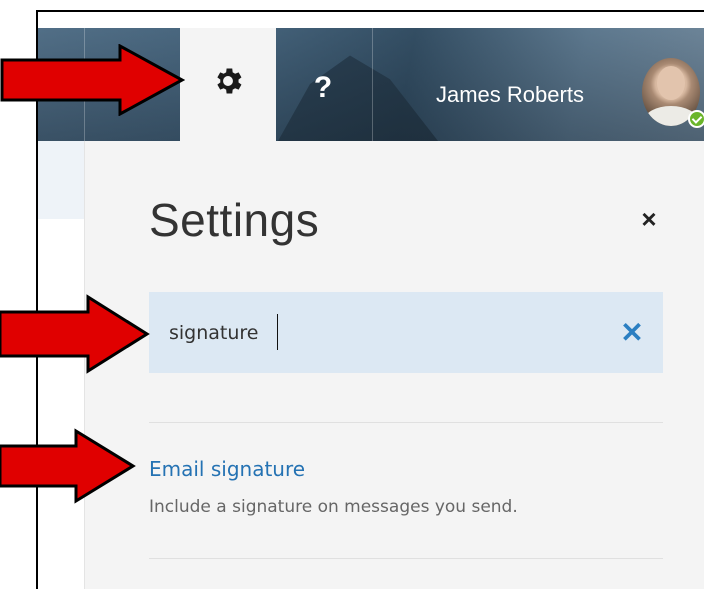 The height and width of the screenshot is (589, 704). I want to click on gear-icon, so click(228, 81).